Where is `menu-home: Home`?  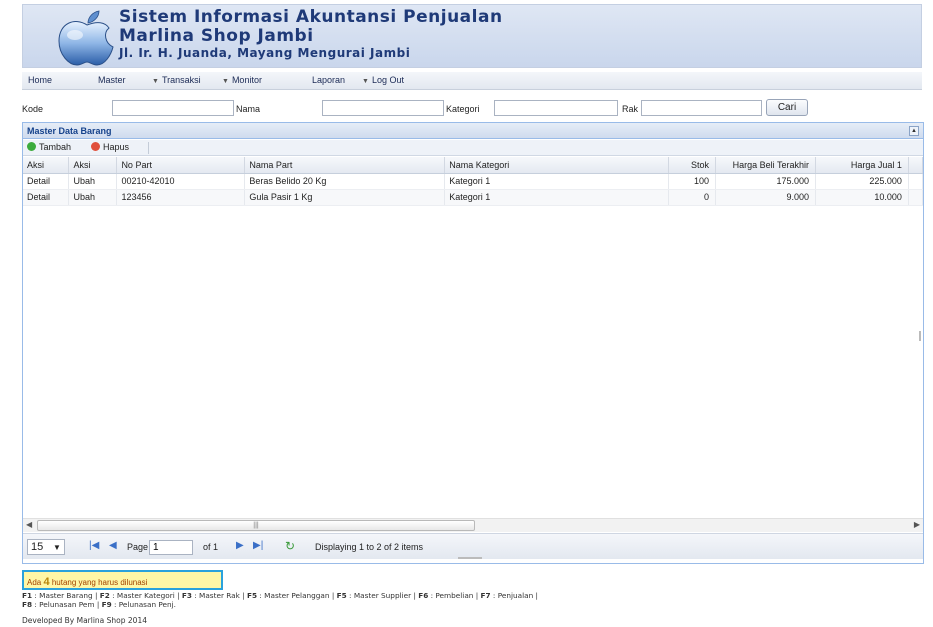
menu-home: Home is located at coordinates (40, 80).